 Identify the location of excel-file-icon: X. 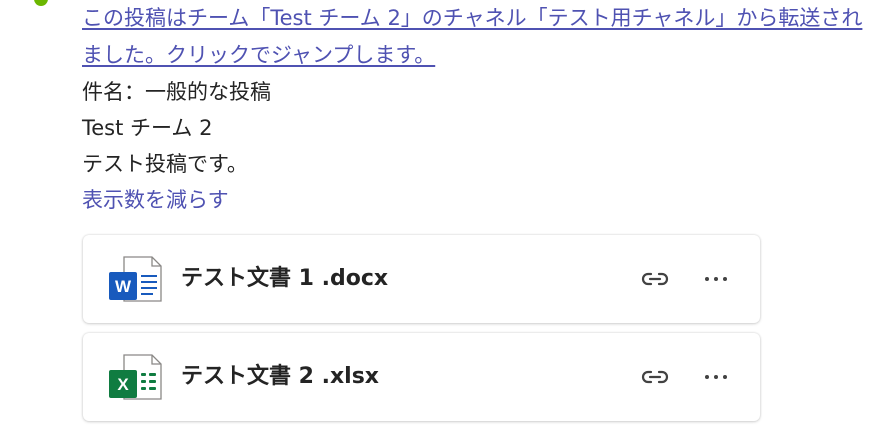
(135, 377).